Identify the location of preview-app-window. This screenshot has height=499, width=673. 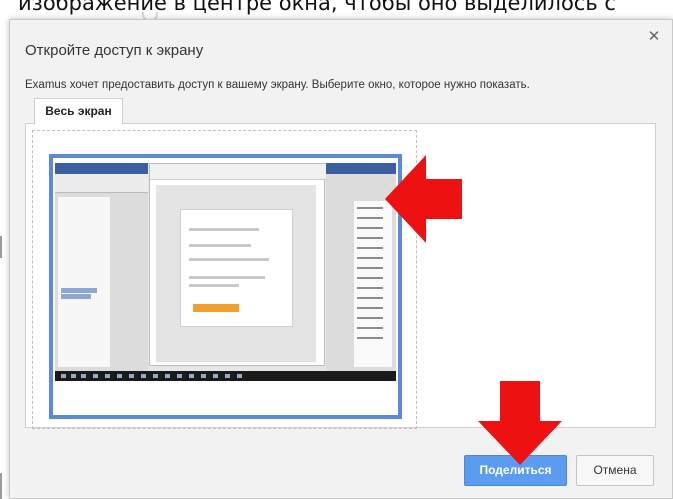
(101, 267).